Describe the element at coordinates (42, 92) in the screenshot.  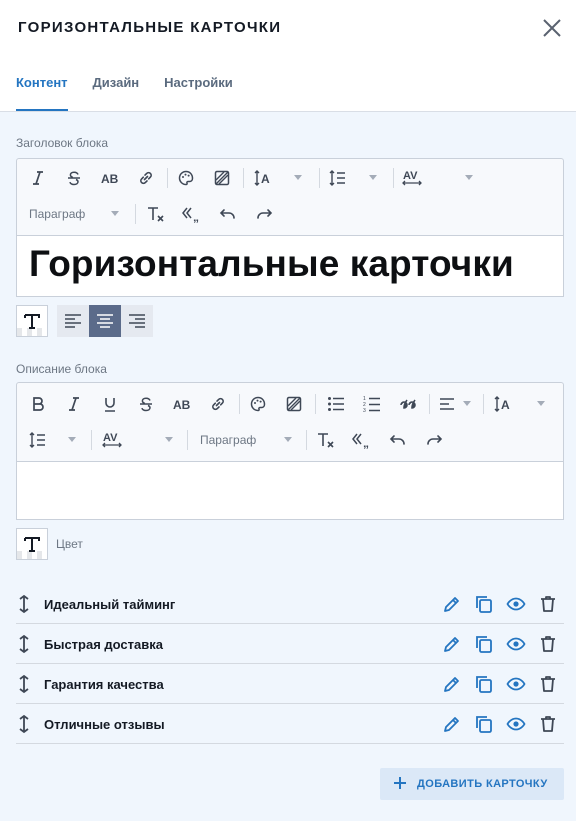
I see `tab-content: Контент` at that location.